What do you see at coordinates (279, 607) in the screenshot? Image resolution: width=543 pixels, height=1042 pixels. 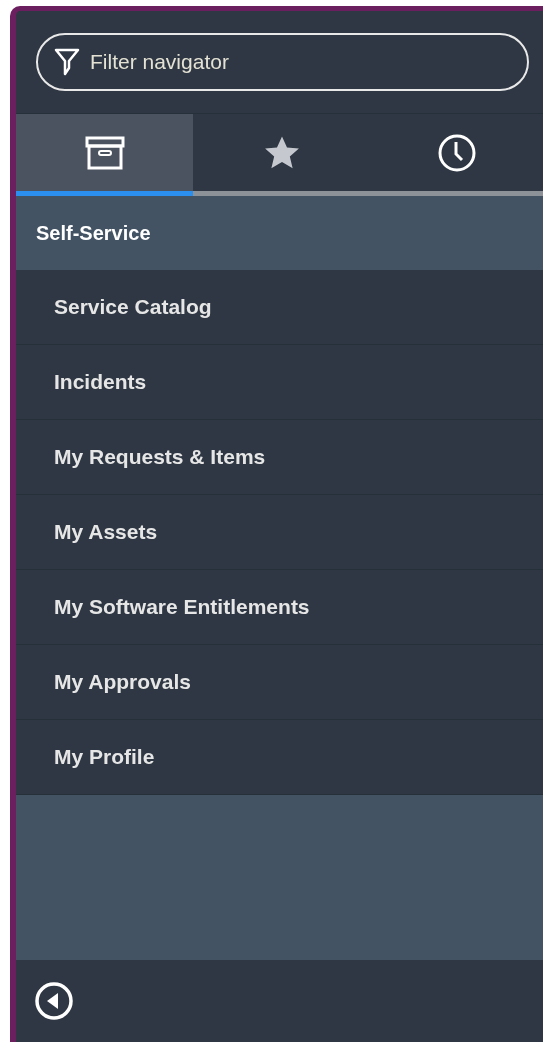 I see `menu-item: My Software Entitlements` at bounding box center [279, 607].